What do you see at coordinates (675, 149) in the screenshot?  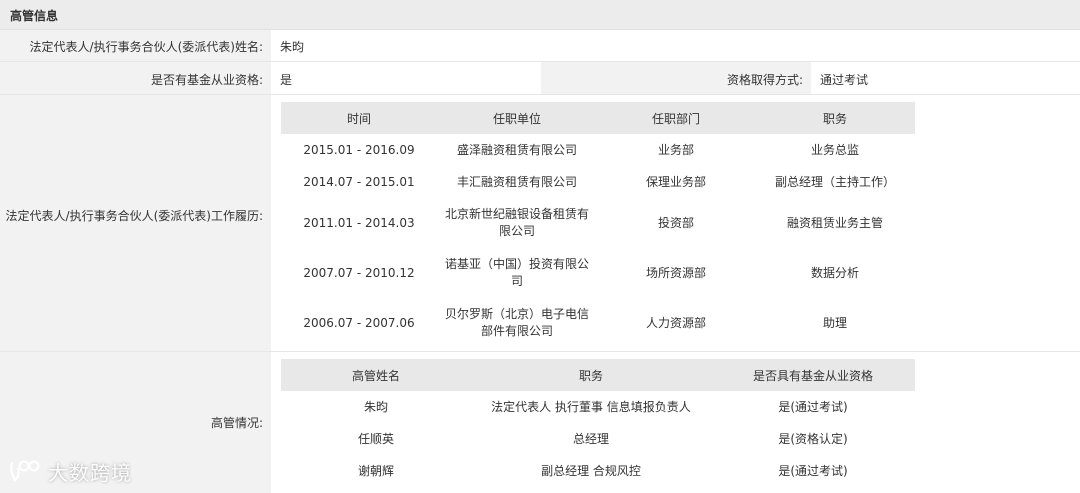 I see `table-cell: 业务部` at bounding box center [675, 149].